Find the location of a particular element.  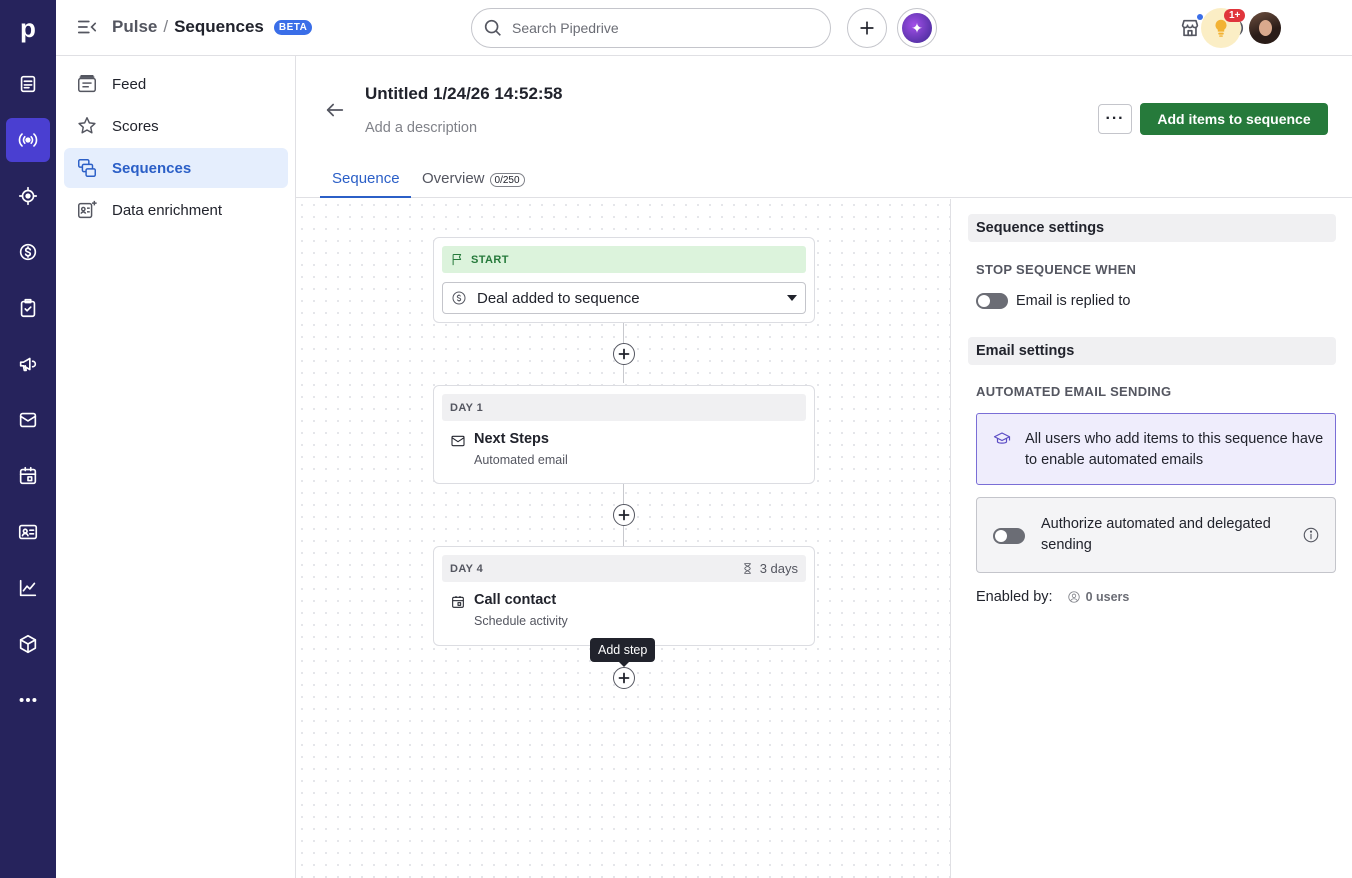

pipedrive-logo: p is located at coordinates (28, 28).